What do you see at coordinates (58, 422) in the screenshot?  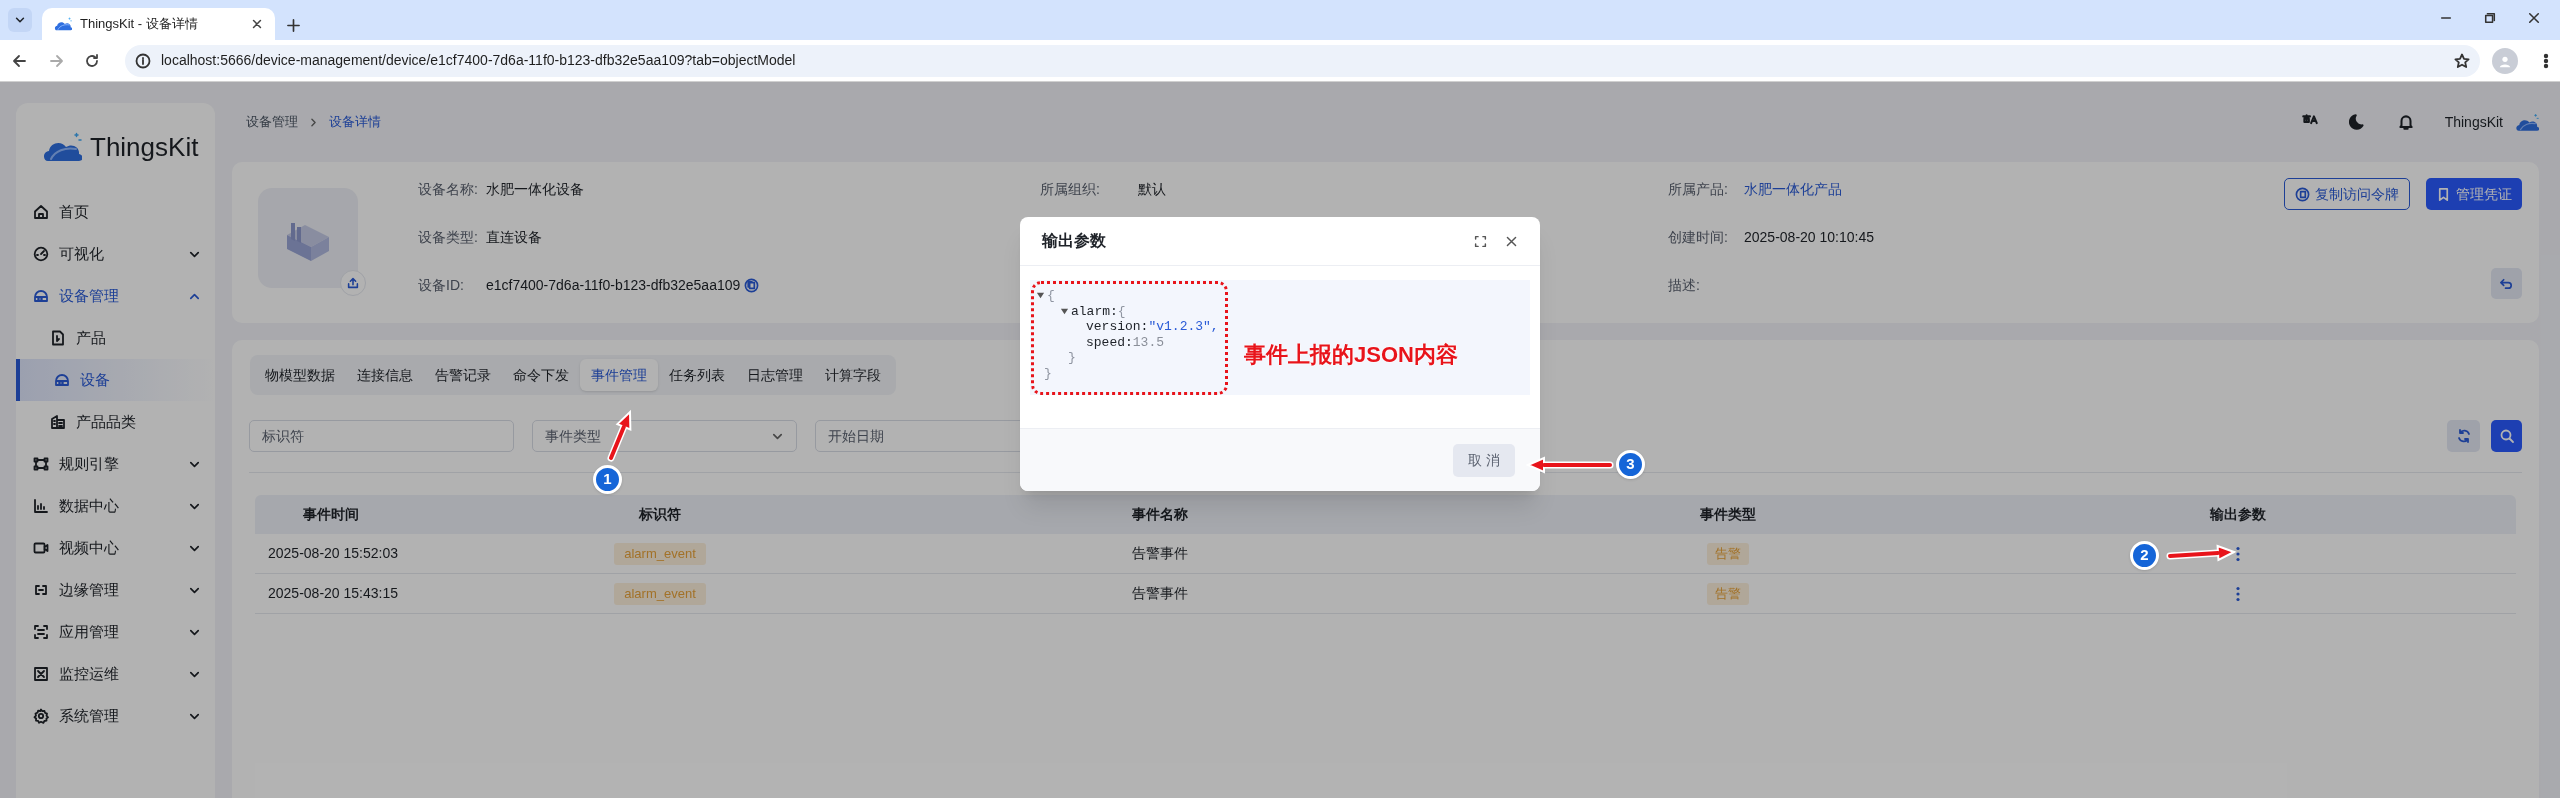 I see `building-icon` at bounding box center [58, 422].